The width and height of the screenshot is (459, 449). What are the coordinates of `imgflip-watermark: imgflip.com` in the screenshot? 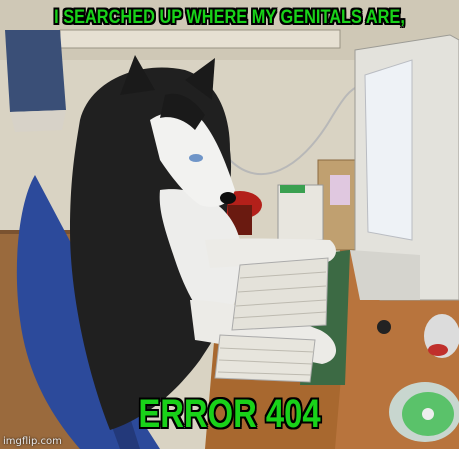 It's located at (32, 441).